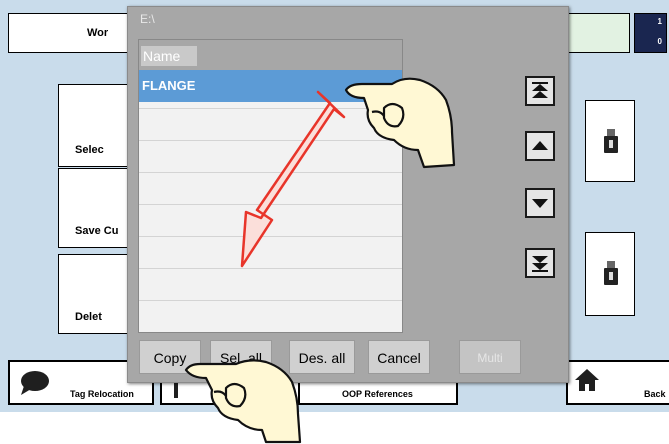 Image resolution: width=669 pixels, height=444 pixels. I want to click on delete-button-label: Delet, so click(88, 317).